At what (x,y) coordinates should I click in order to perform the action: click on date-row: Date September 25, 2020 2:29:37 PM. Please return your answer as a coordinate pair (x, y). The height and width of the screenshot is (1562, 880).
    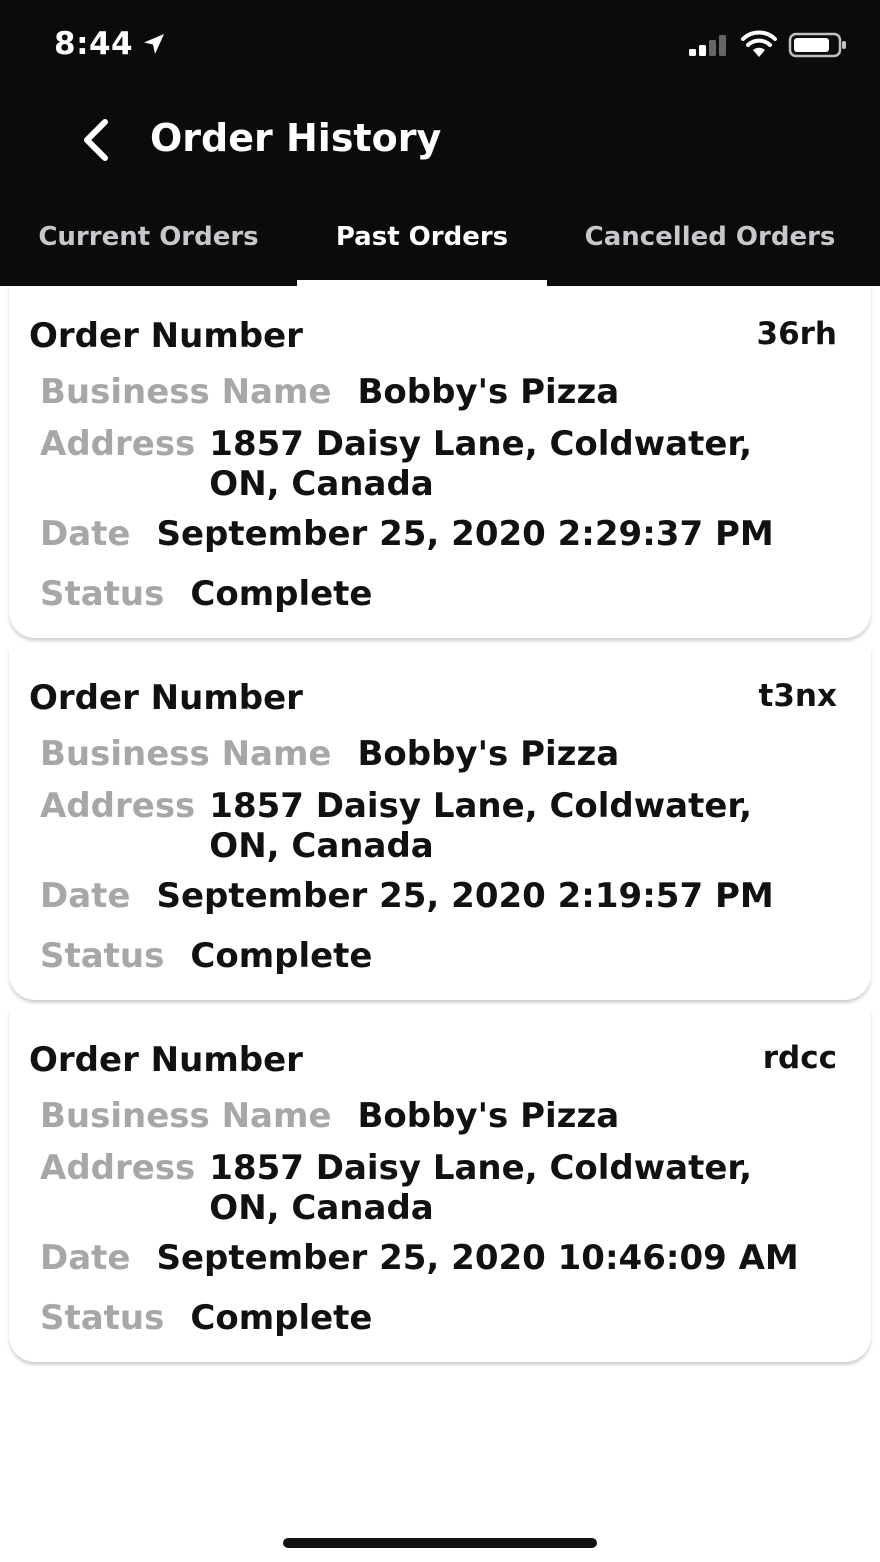
    Looking at the image, I should click on (407, 534).